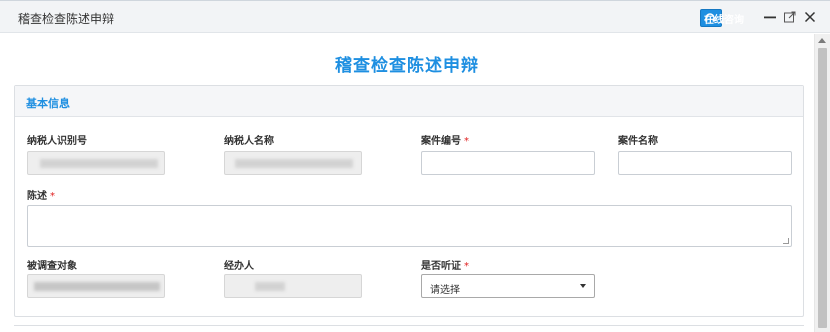  I want to click on taxpayer-name-field, so click(293, 163).